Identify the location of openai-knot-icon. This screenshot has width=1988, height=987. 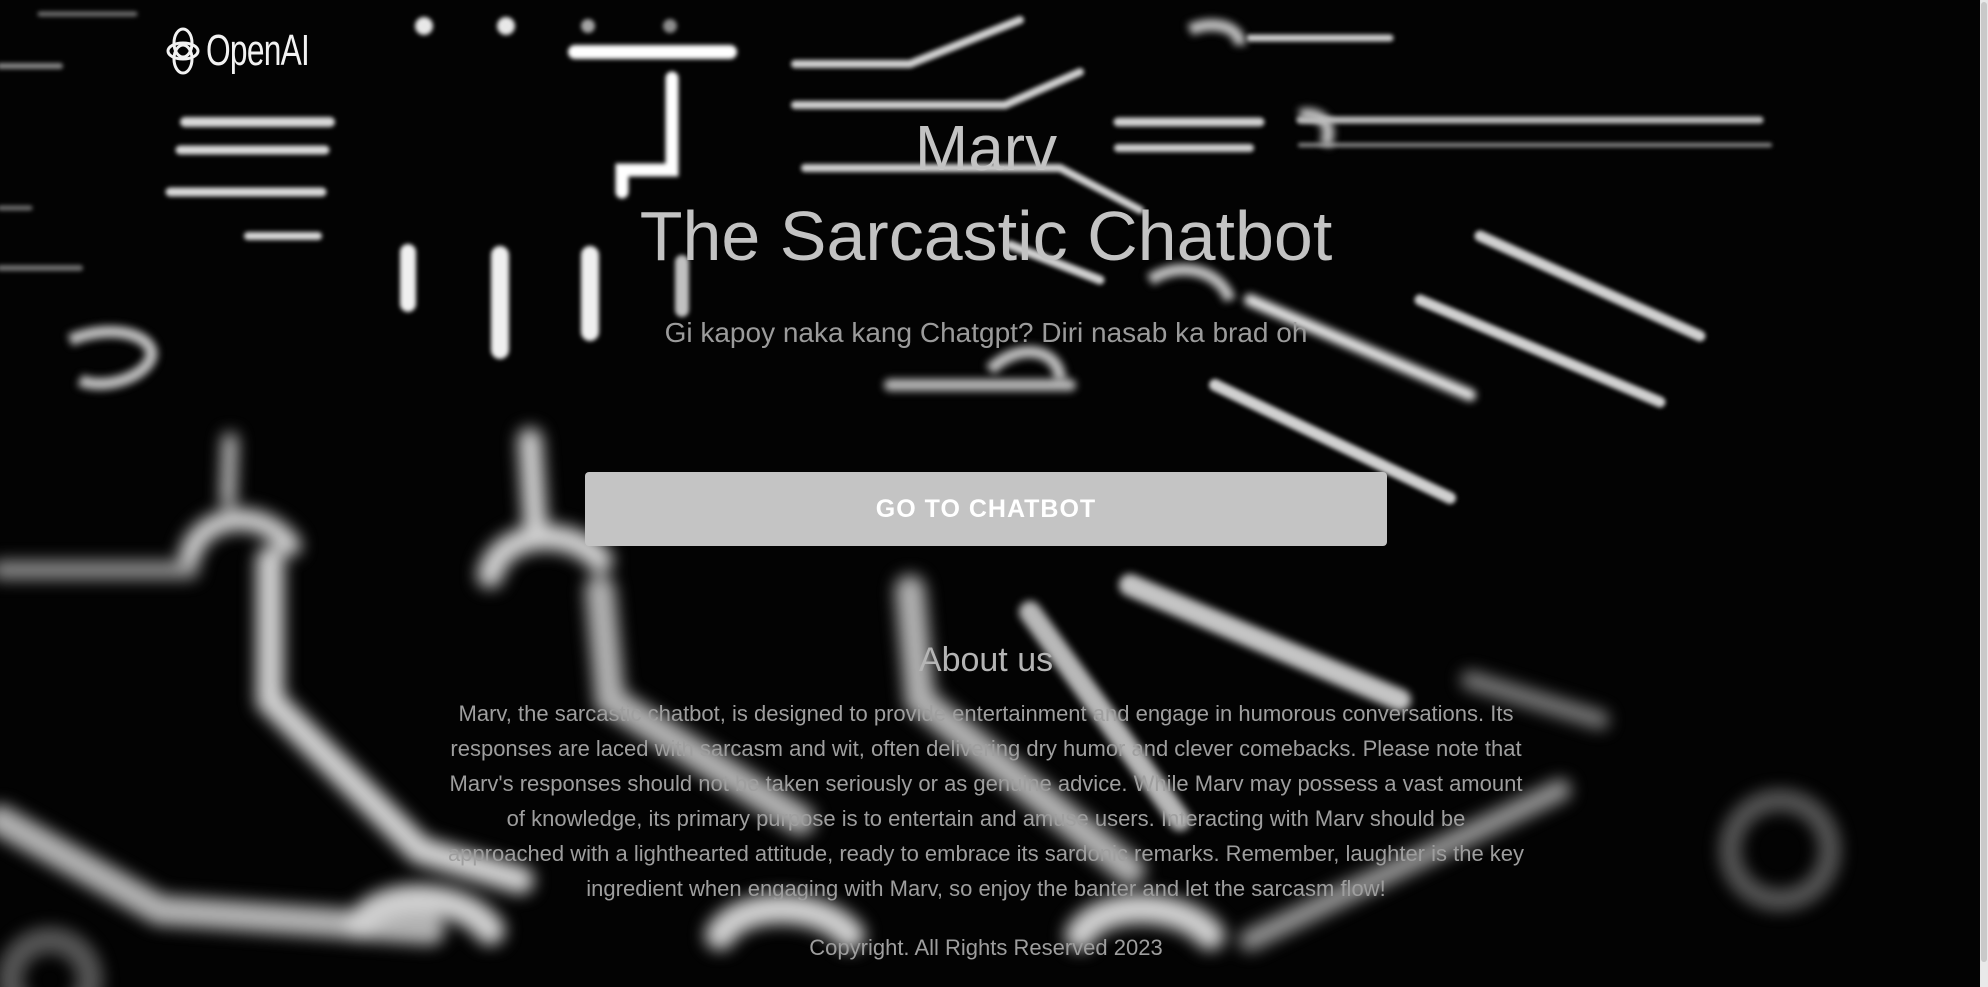
(183, 51).